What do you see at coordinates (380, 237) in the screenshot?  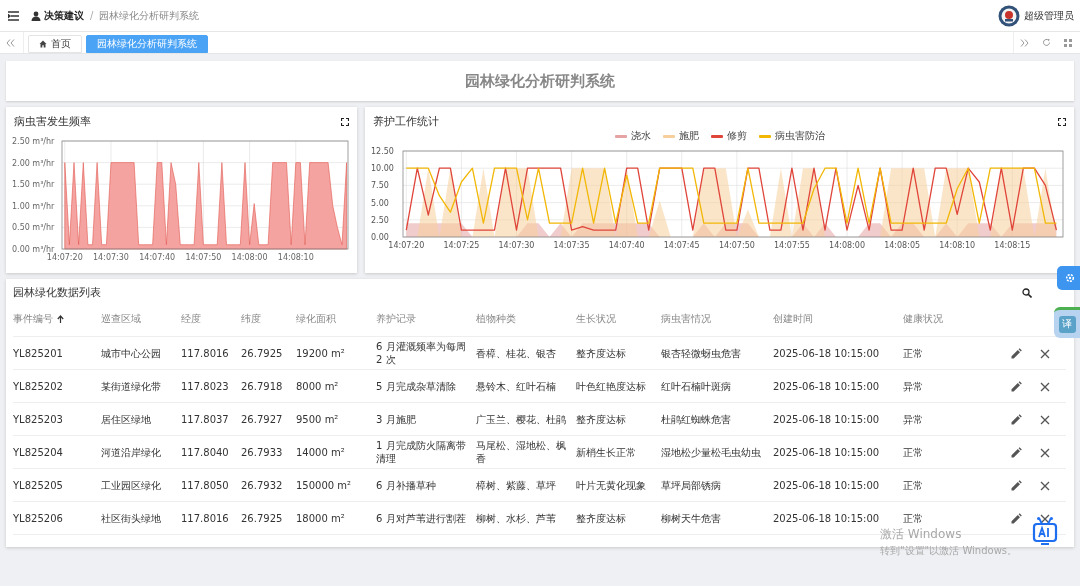 I see `axis-tick-label: 0.00` at bounding box center [380, 237].